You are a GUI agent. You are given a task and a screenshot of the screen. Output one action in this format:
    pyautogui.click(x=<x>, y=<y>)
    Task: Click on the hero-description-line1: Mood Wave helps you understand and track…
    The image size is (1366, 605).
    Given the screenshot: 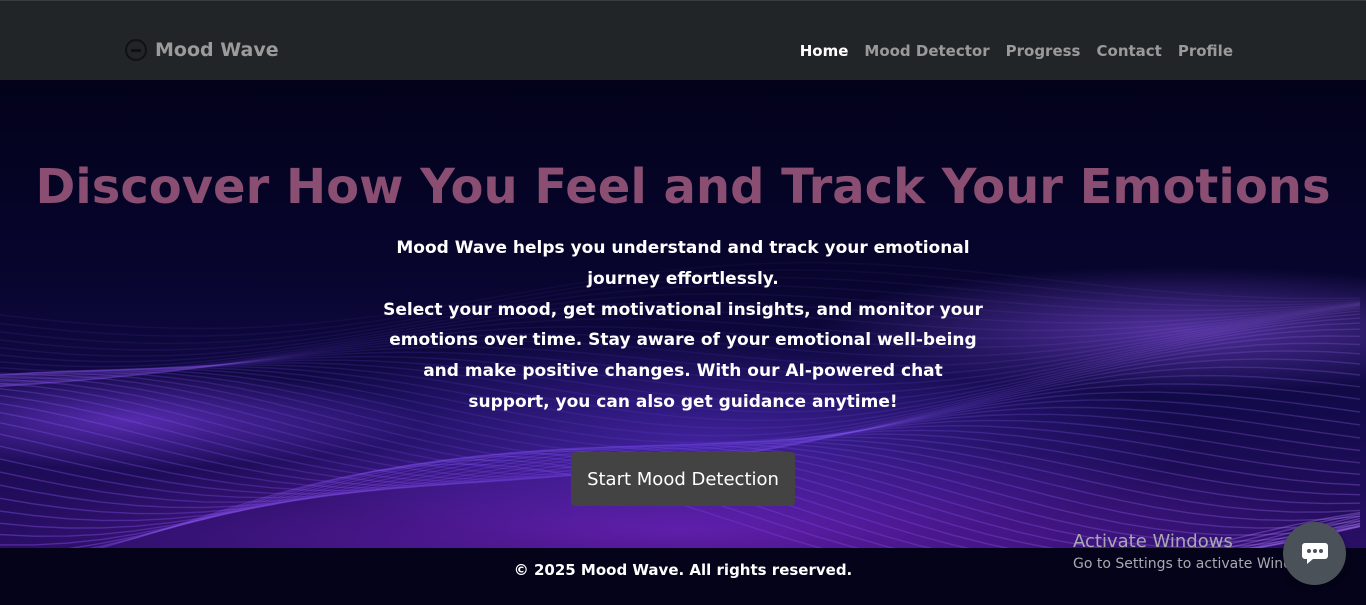 What is the action you would take?
    pyautogui.click(x=683, y=263)
    